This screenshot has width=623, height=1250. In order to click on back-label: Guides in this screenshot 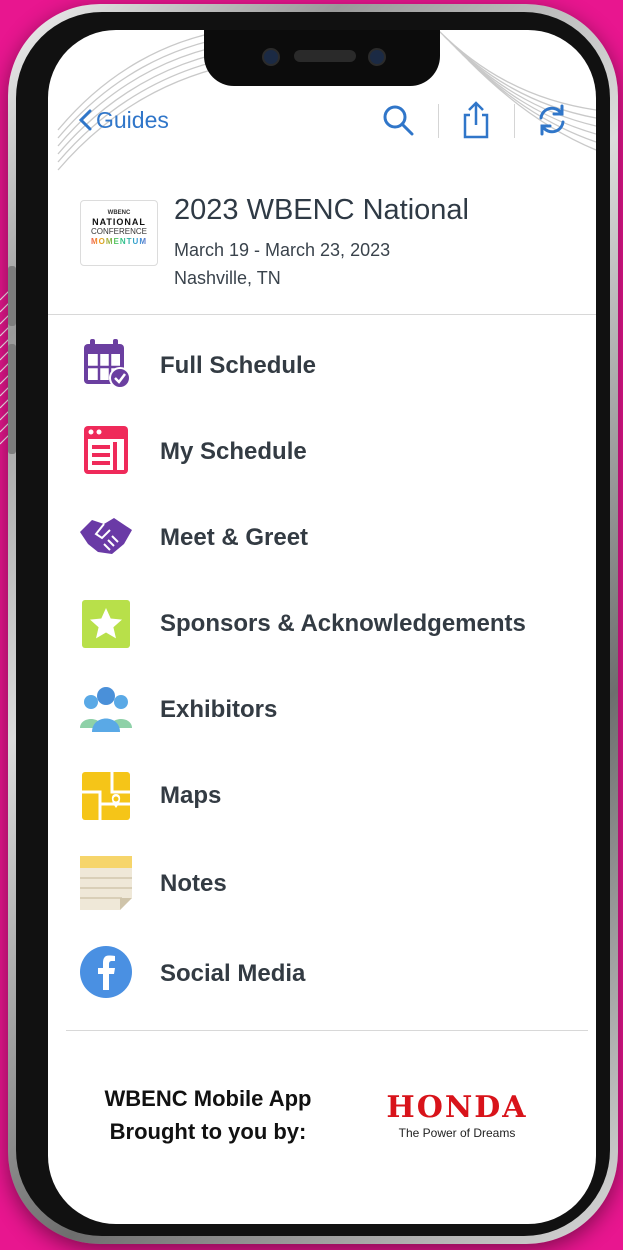, I will do `click(132, 119)`.